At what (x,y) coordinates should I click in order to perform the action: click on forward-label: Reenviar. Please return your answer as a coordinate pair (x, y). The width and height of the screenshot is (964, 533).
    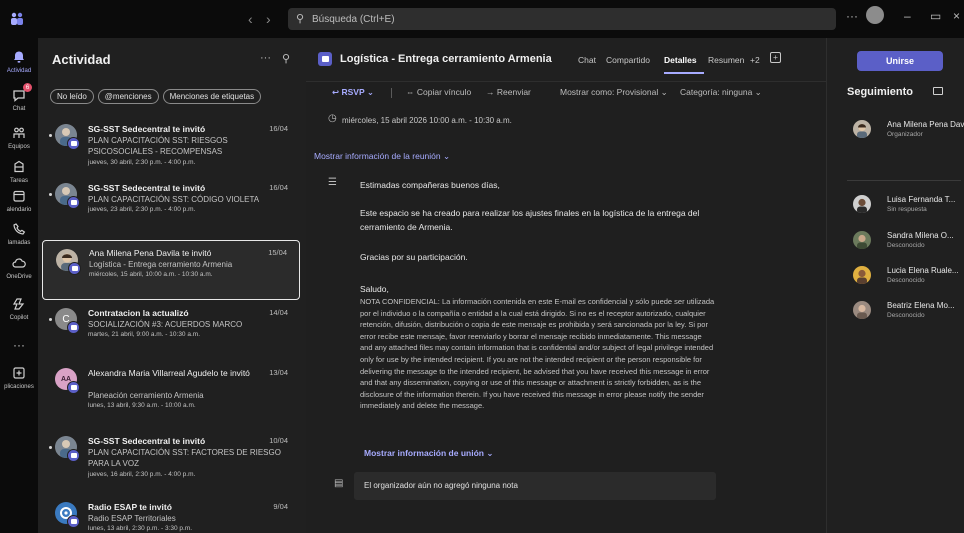
    Looking at the image, I should click on (513, 92).